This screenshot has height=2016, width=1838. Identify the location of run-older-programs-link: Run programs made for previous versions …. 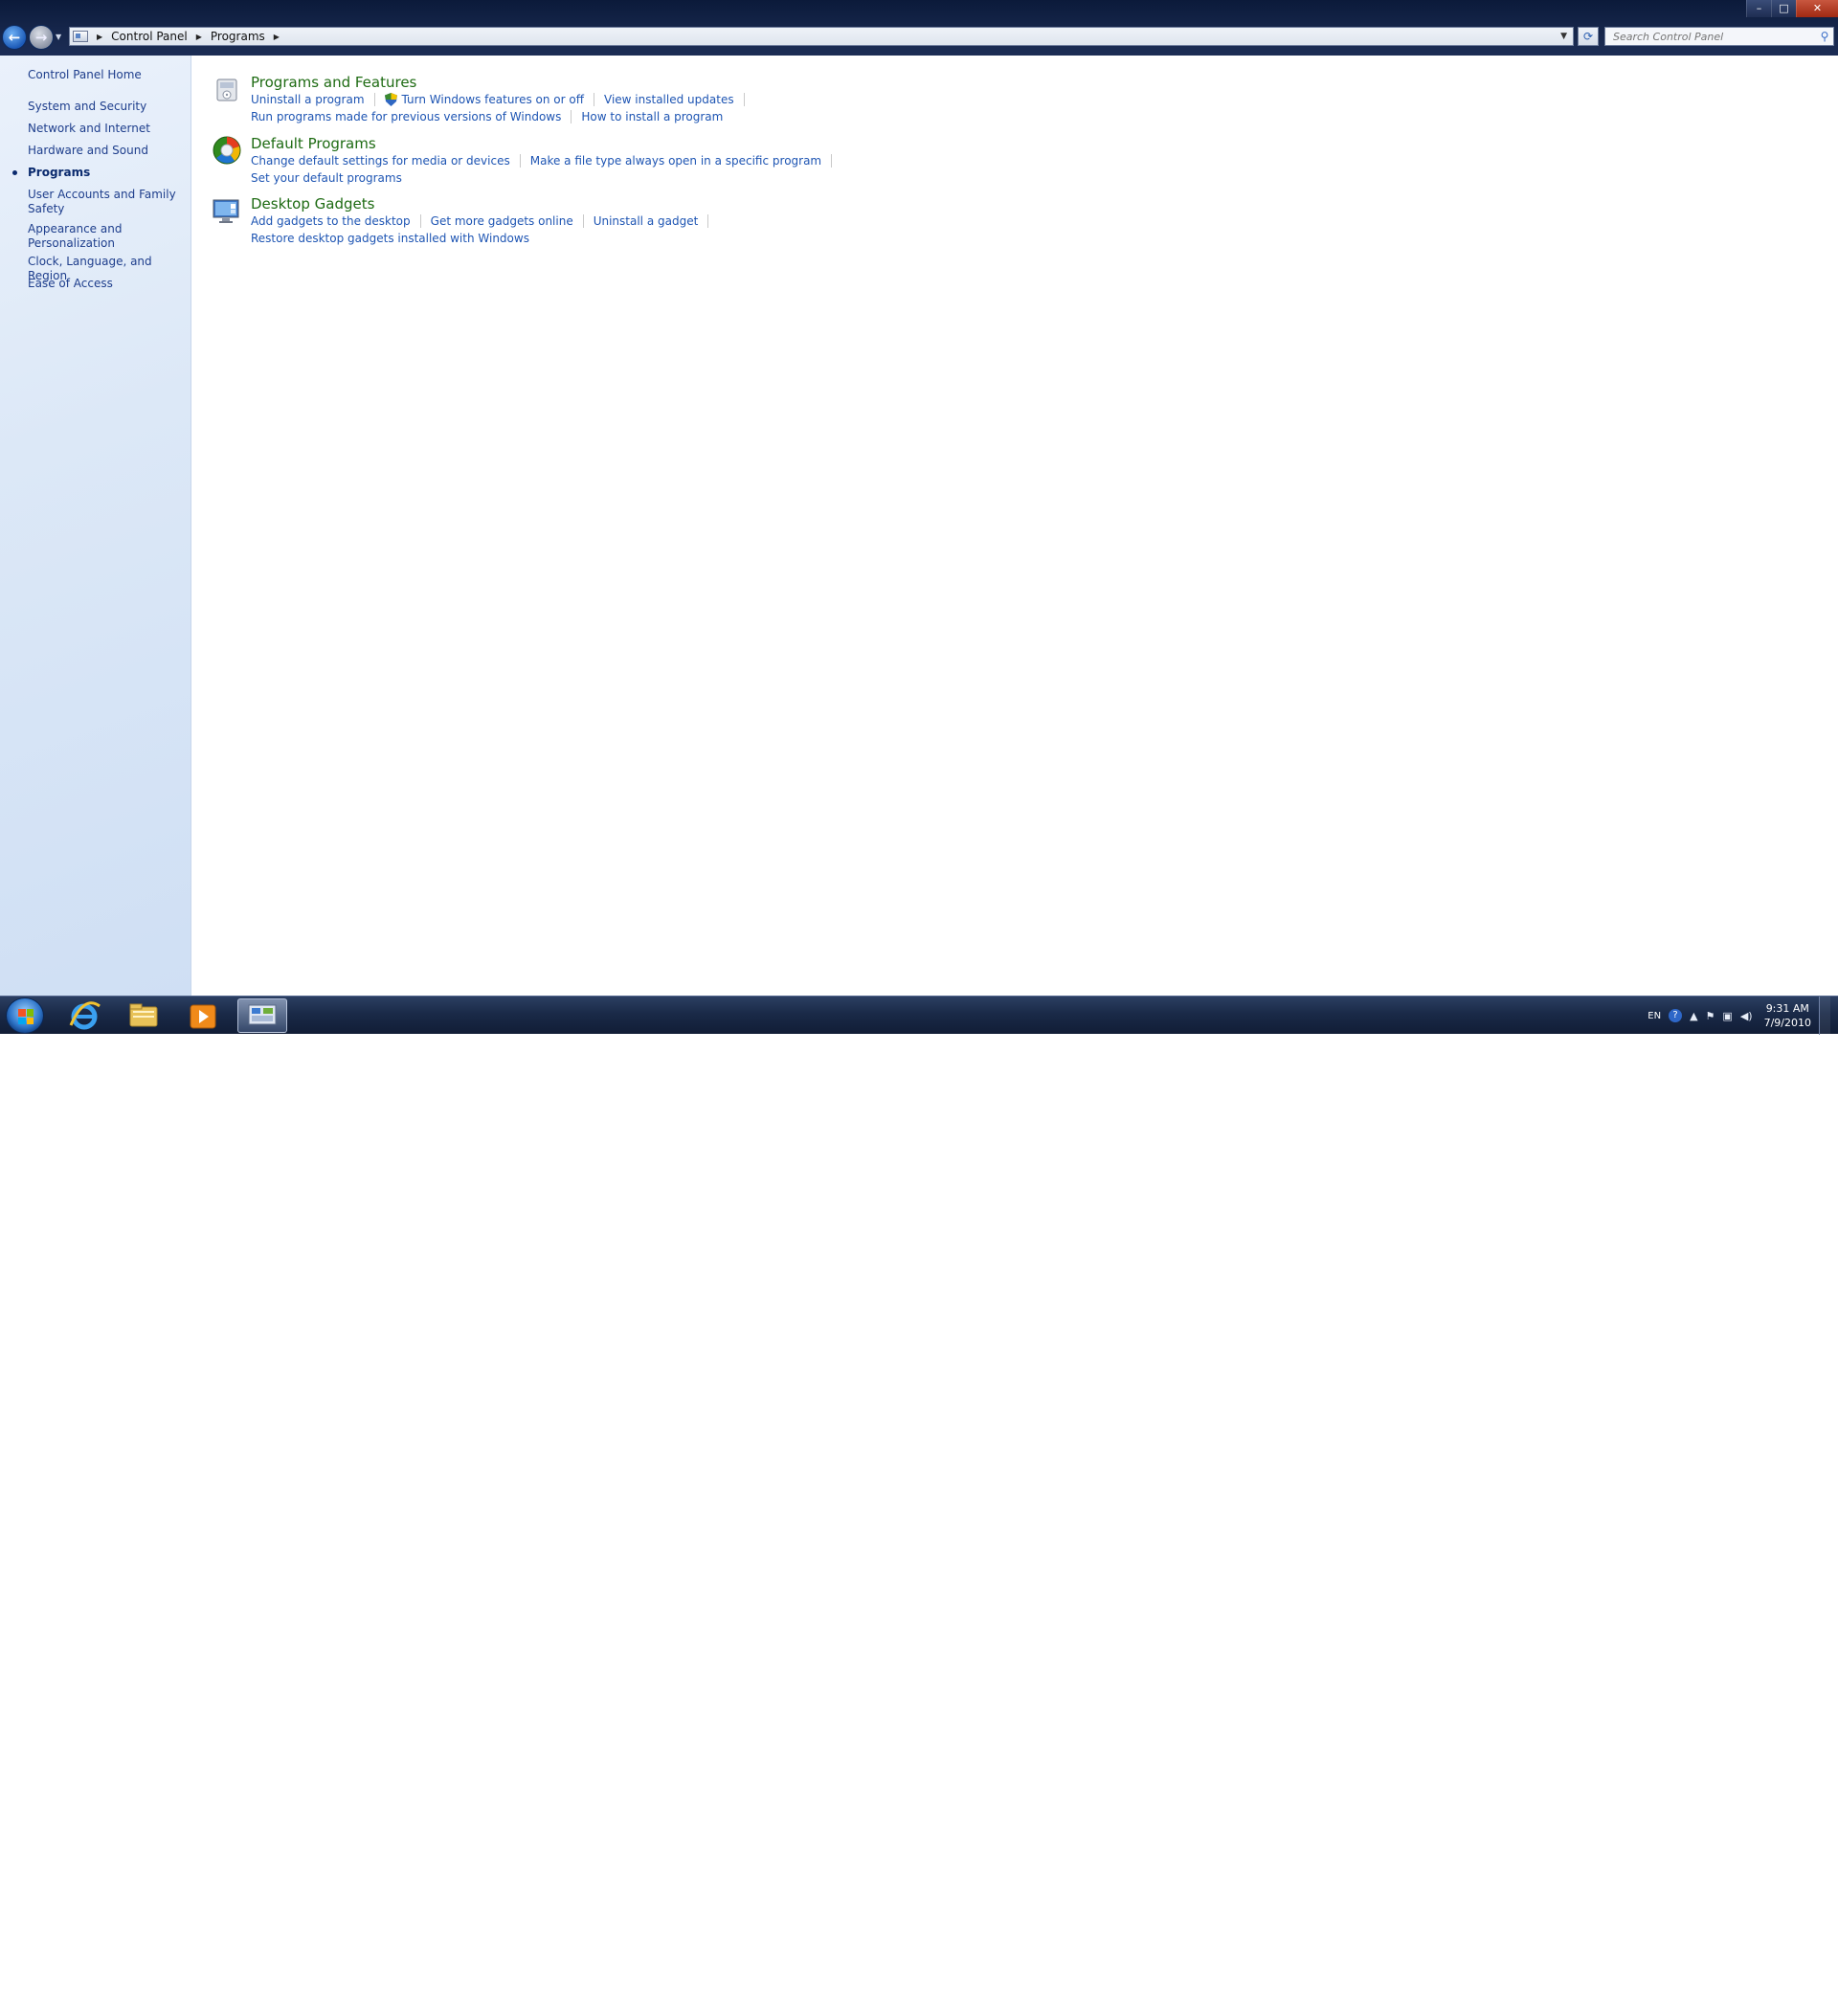
(406, 117).